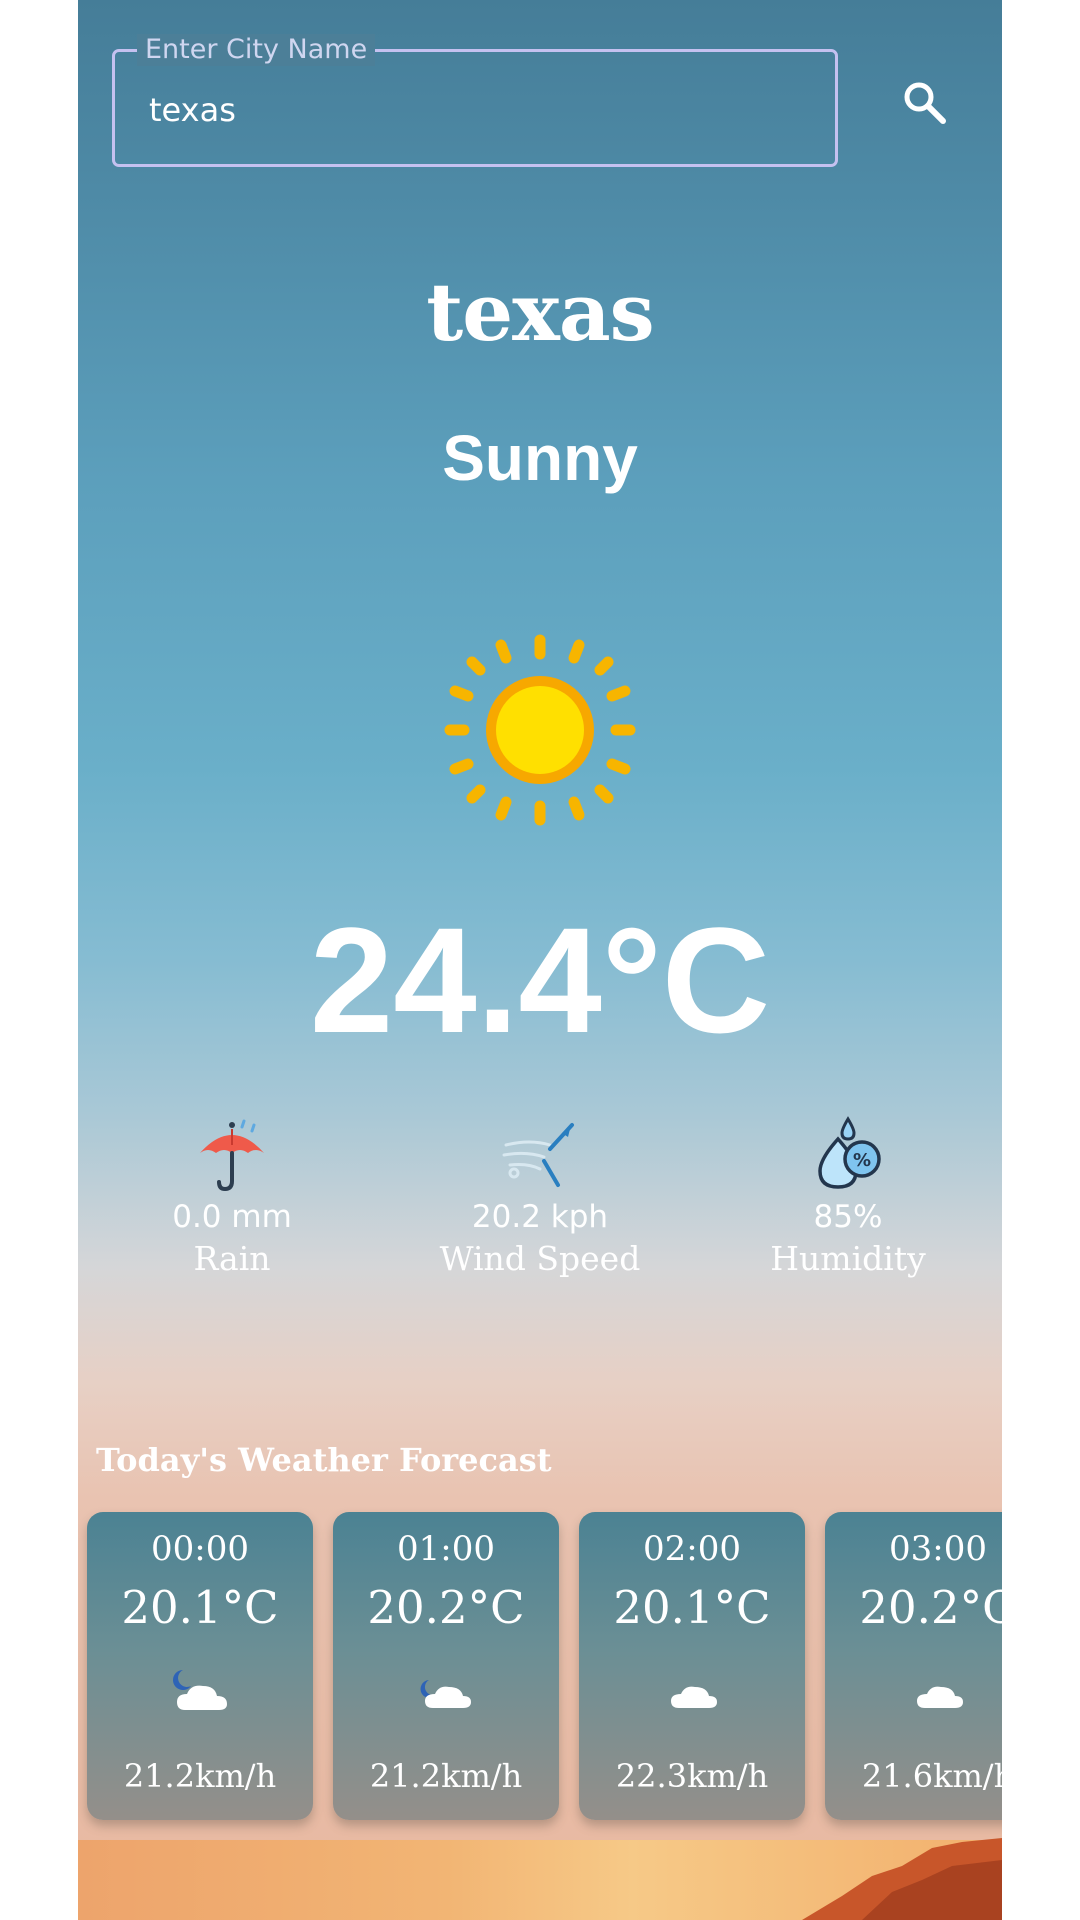 The height and width of the screenshot is (1920, 1080). What do you see at coordinates (232, 1217) in the screenshot?
I see `rain-value: 0.0 mm` at bounding box center [232, 1217].